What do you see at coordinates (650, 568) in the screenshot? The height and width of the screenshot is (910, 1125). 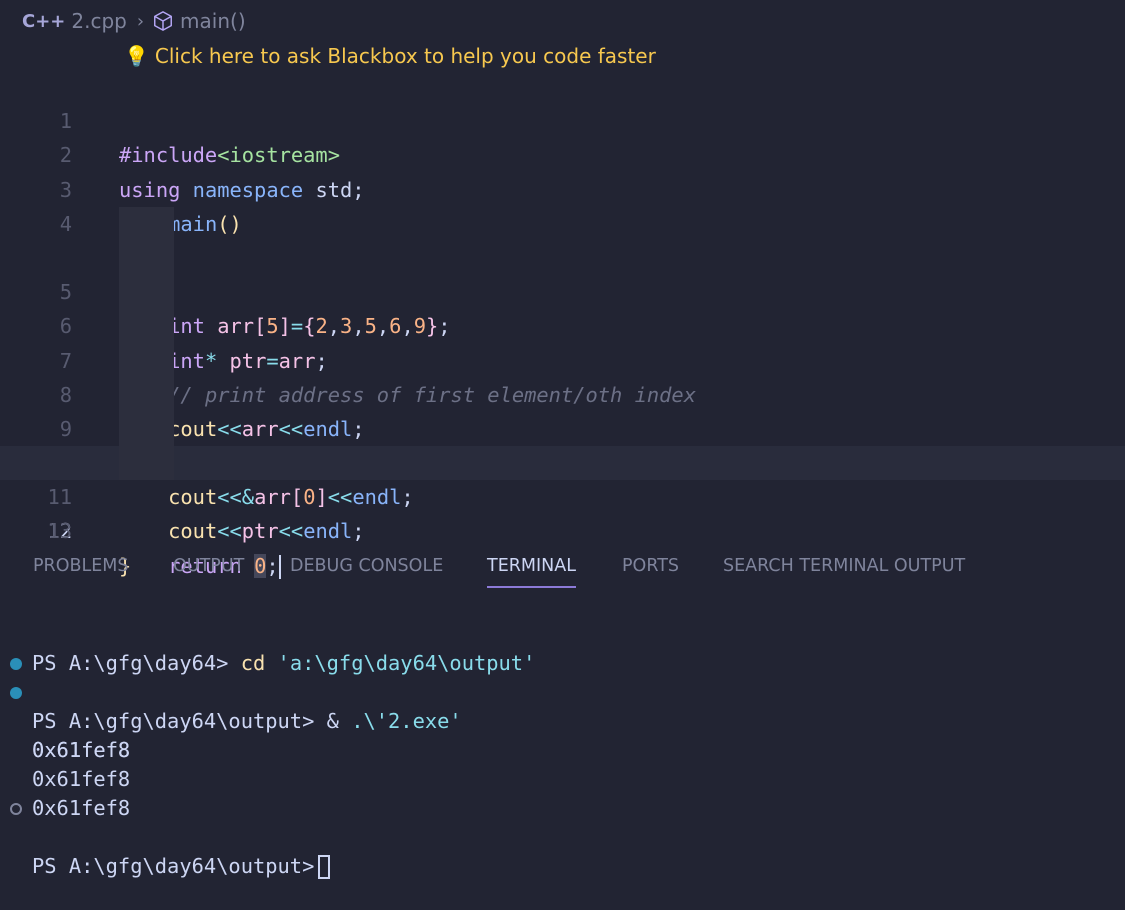 I see `tab-ports: PORTS` at bounding box center [650, 568].